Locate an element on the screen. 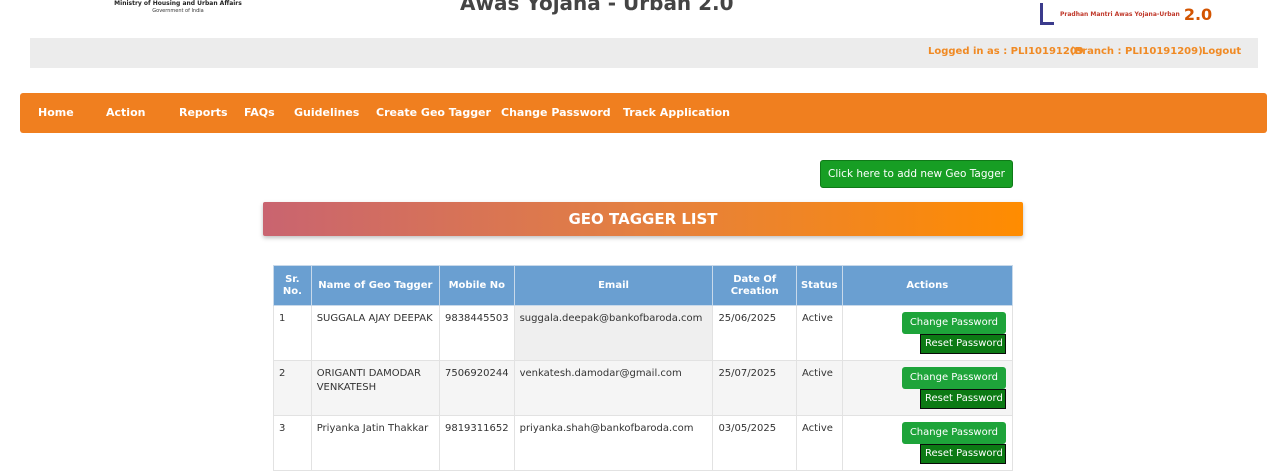 The width and height of the screenshot is (1274, 471). nav-change-password: Change Password is located at coordinates (556, 112).